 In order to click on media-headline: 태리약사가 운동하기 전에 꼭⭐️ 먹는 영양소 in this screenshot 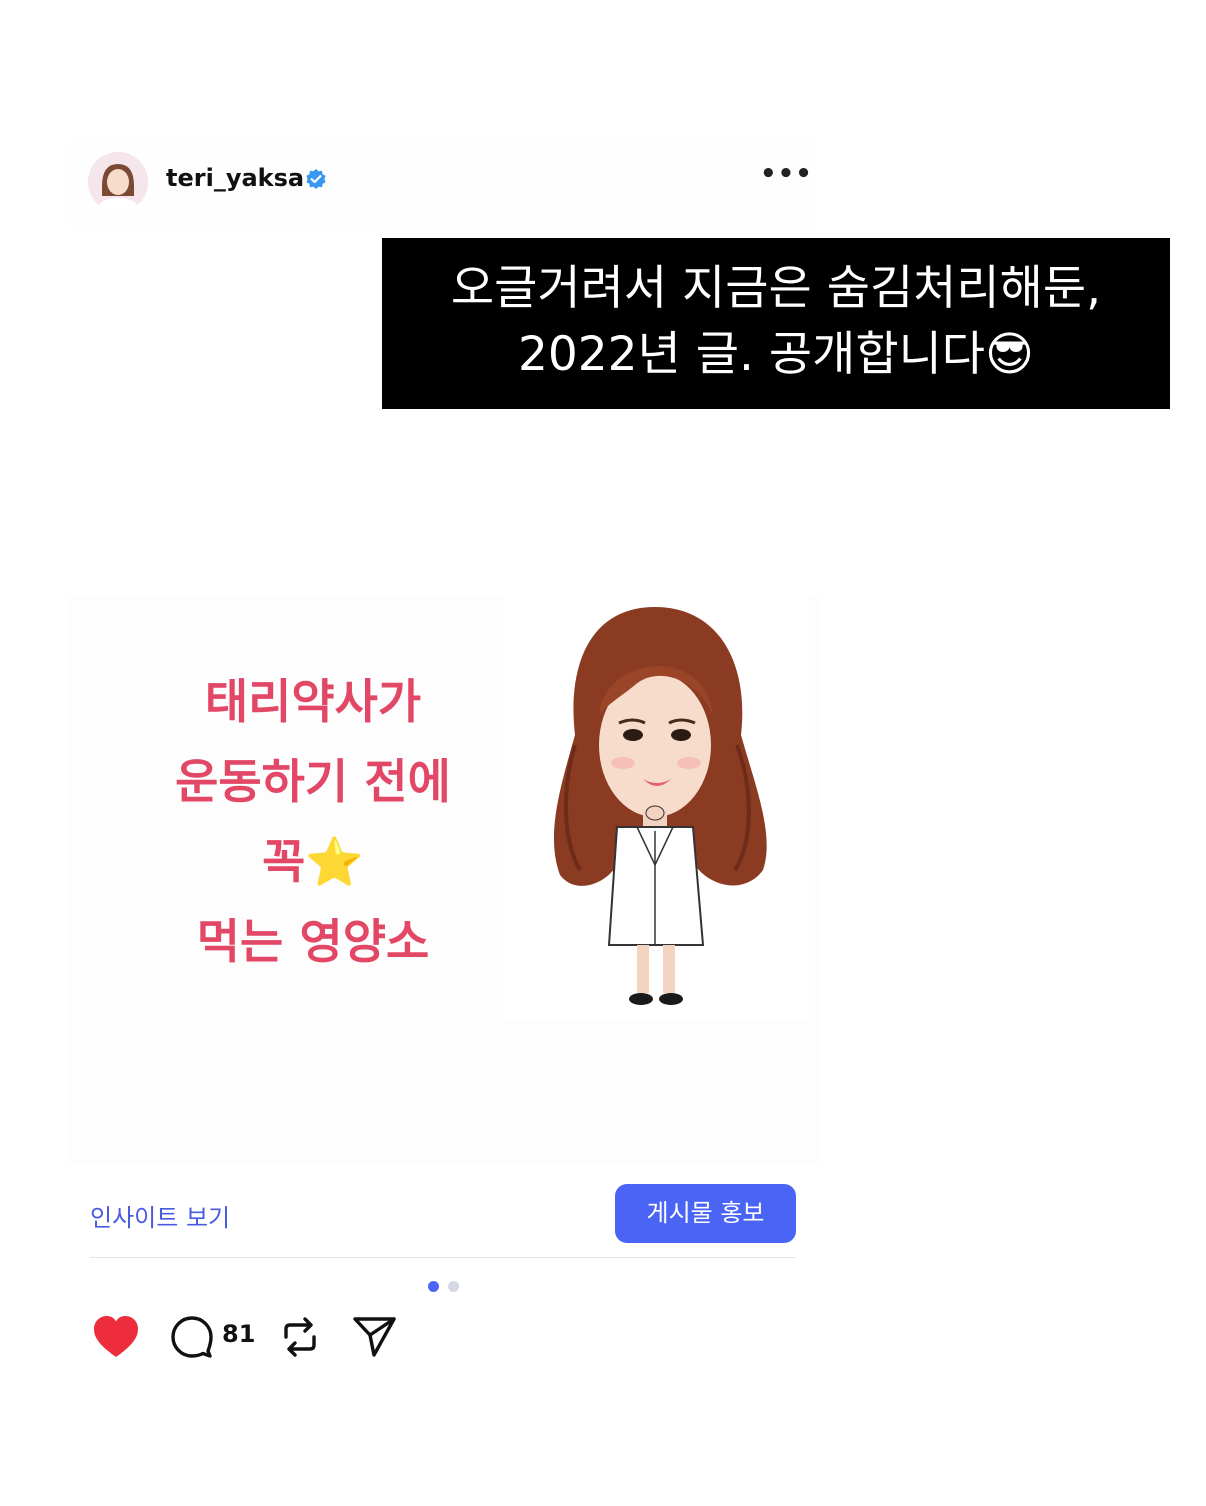, I will do `click(313, 823)`.